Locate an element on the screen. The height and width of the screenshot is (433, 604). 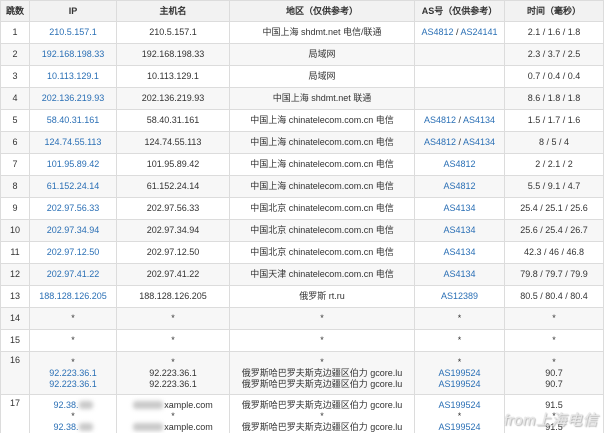
as-link: * is located at coordinates (459, 340).